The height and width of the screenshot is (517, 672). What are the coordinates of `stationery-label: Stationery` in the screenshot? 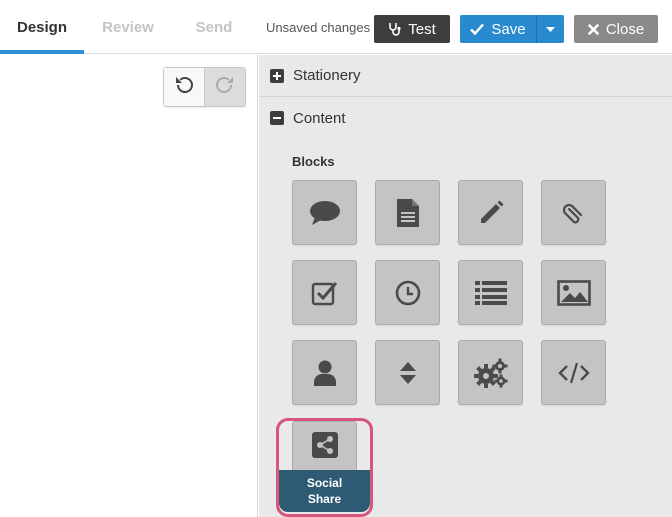 It's located at (327, 75).